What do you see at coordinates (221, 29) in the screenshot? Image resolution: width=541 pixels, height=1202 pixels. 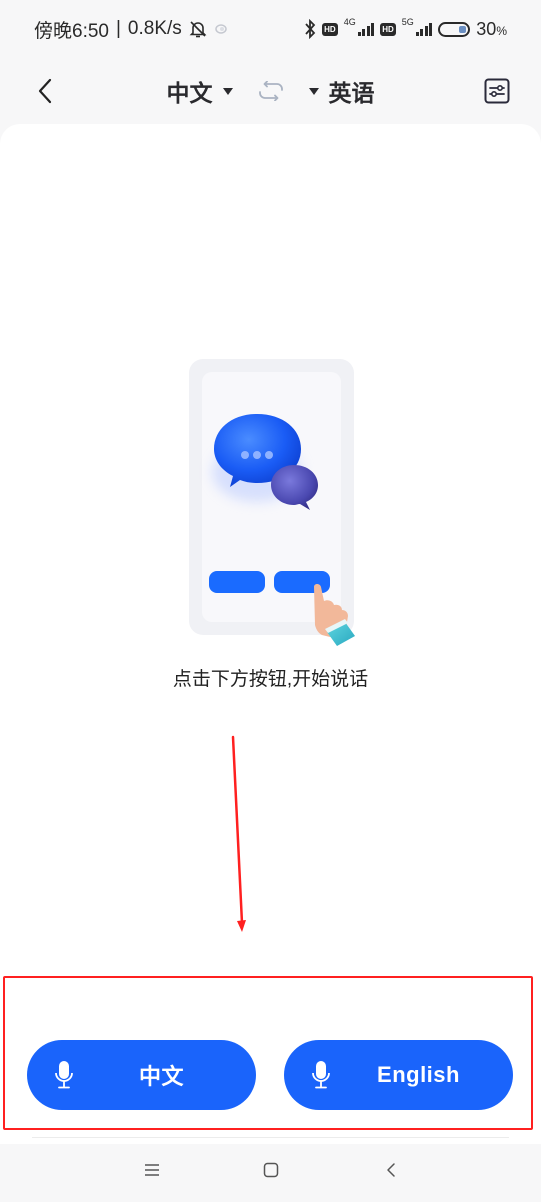 I see `eye-care-icon` at bounding box center [221, 29].